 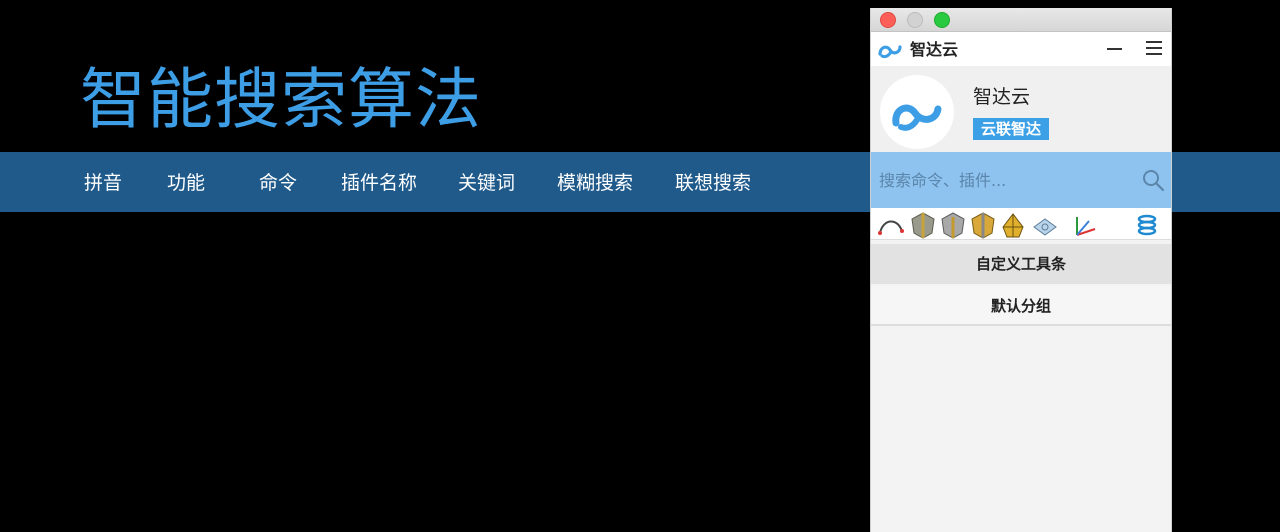 I want to click on feature-pinyin: 拼音, so click(x=103, y=183).